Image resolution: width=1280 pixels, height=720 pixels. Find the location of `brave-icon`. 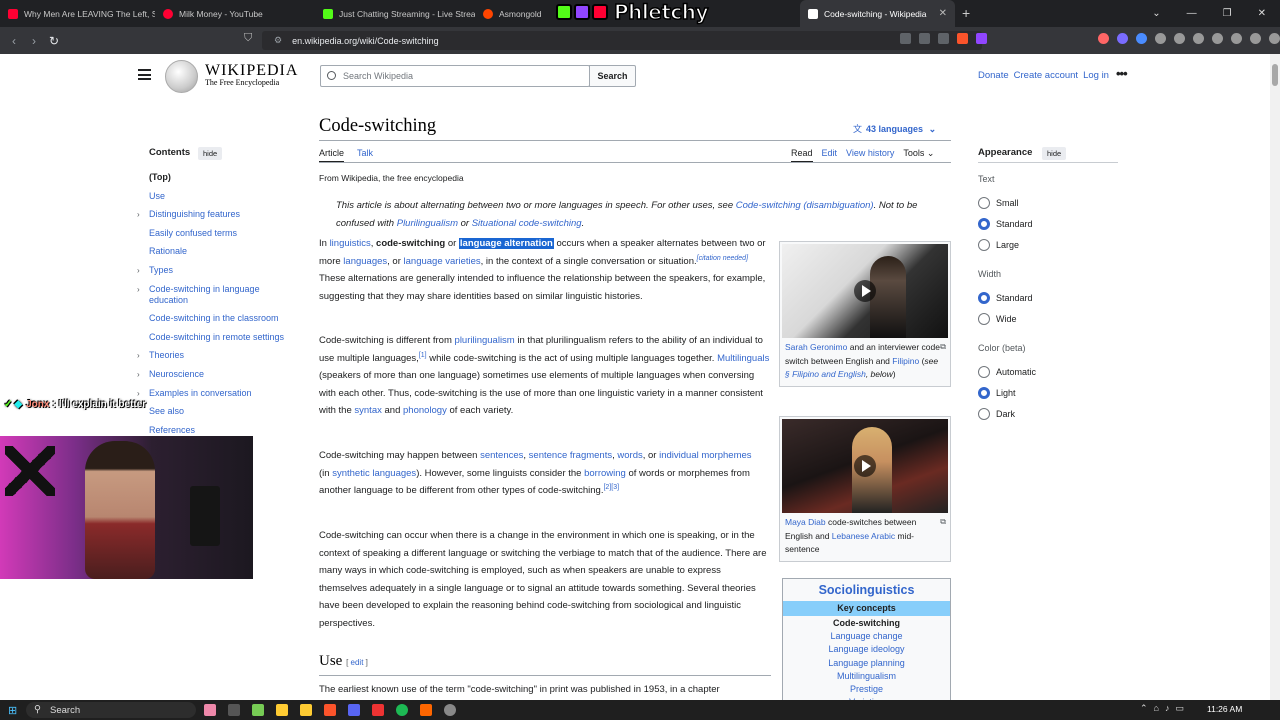

brave-icon is located at coordinates (330, 710).